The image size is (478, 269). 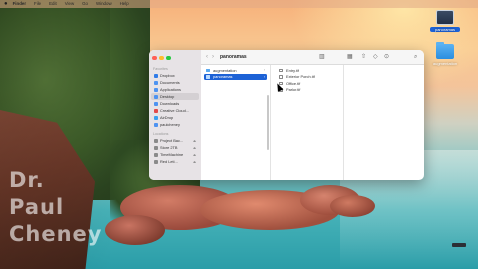 What do you see at coordinates (167, 75) in the screenshot?
I see `sidebar-item-label: Dropbox` at bounding box center [167, 75].